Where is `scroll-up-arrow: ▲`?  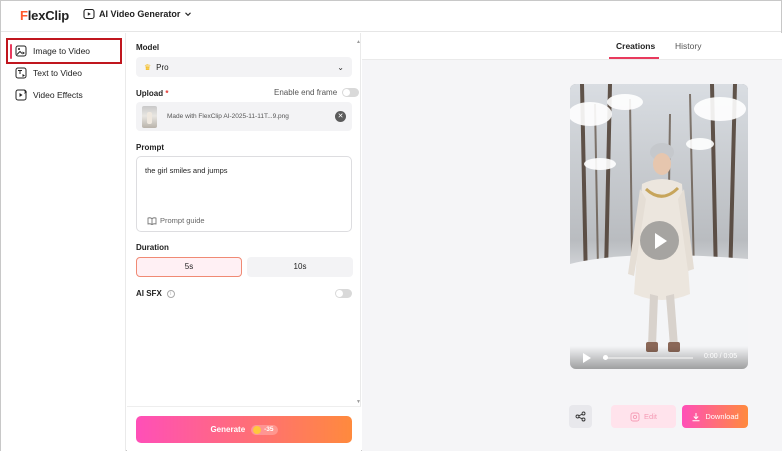 scroll-up-arrow: ▲ is located at coordinates (358, 42).